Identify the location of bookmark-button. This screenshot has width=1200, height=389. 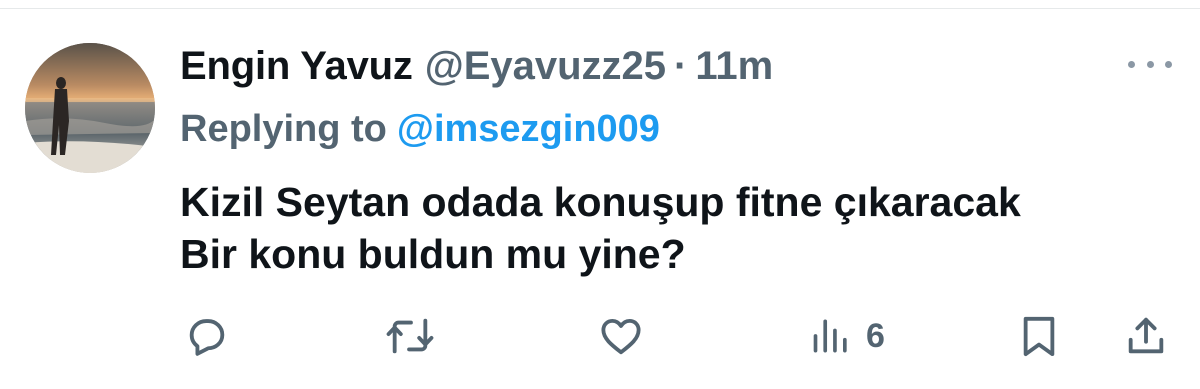
(1039, 336).